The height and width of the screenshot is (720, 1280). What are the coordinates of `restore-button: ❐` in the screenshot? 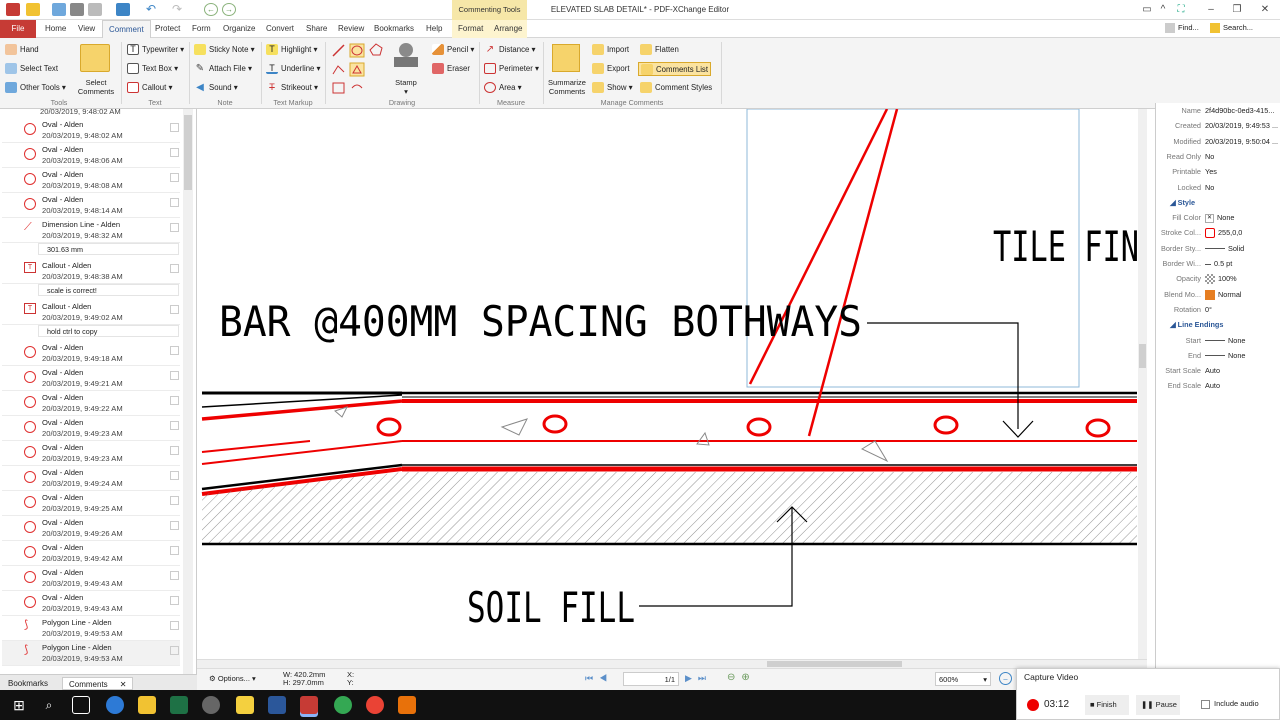 It's located at (1237, 9).